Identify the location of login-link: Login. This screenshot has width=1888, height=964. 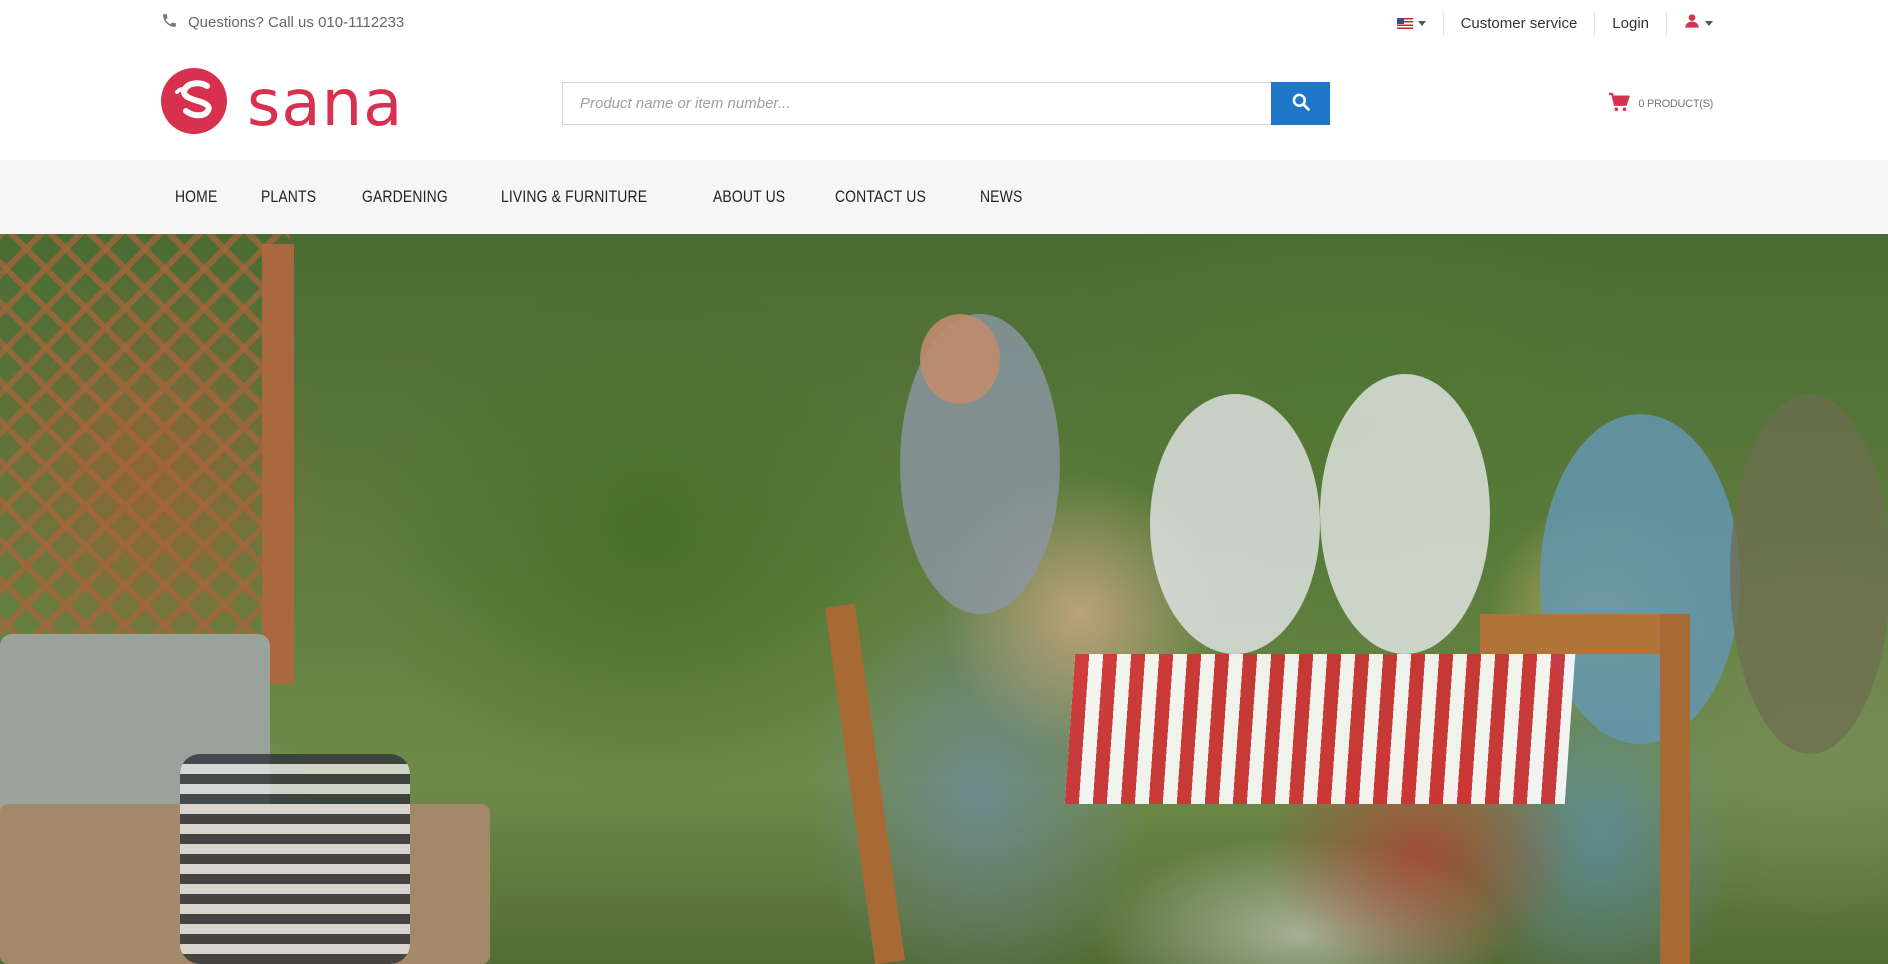
(1630, 23).